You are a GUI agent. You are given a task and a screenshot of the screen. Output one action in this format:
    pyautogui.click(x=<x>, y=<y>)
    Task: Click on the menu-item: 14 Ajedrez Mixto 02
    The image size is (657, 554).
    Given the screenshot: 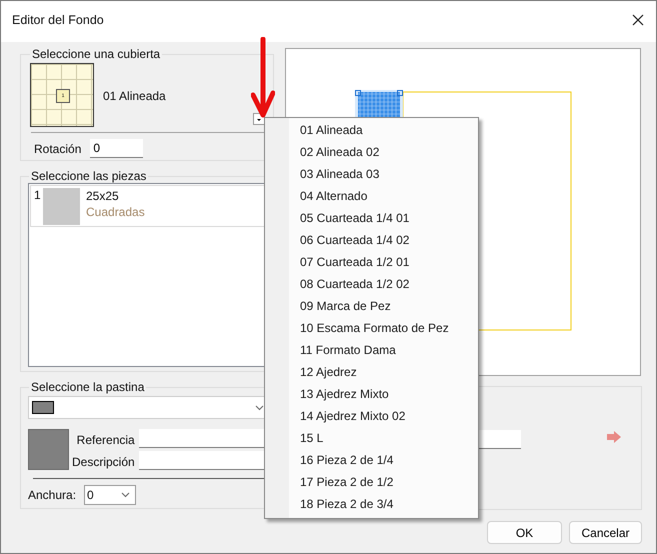 What is the action you would take?
    pyautogui.click(x=371, y=416)
    